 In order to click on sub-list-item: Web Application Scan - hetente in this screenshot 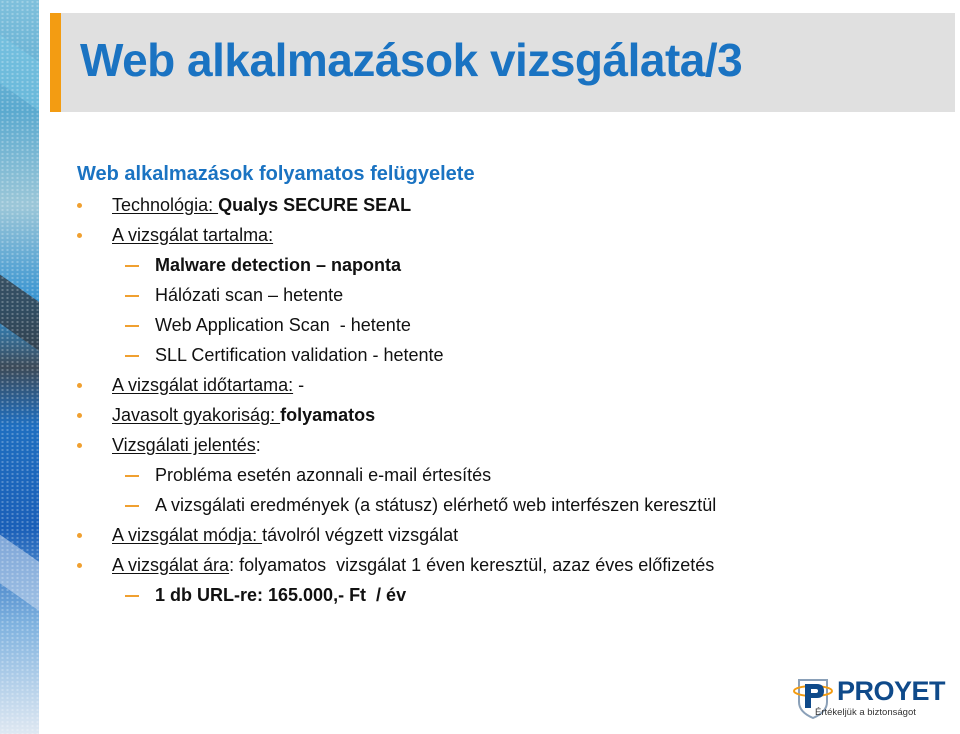, I will do `click(512, 325)`.